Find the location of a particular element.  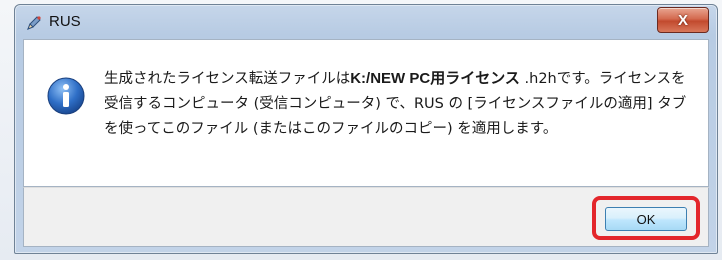

close-icon: X is located at coordinates (682, 20).